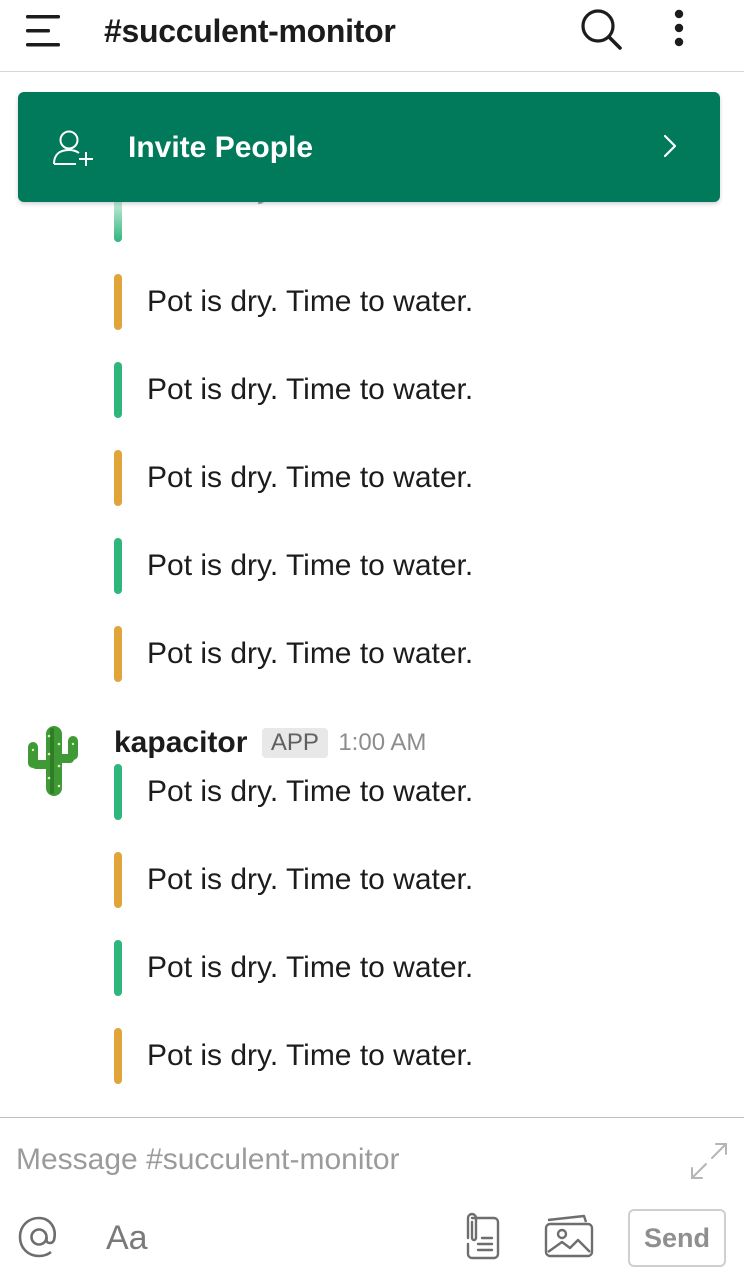 The height and width of the screenshot is (1278, 744). I want to click on chevron-right-icon, so click(670, 146).